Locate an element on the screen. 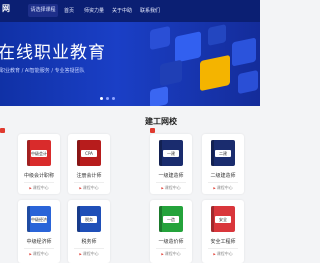 This screenshot has width=320, height=263. course-book-icon: 二建 is located at coordinates (223, 153).